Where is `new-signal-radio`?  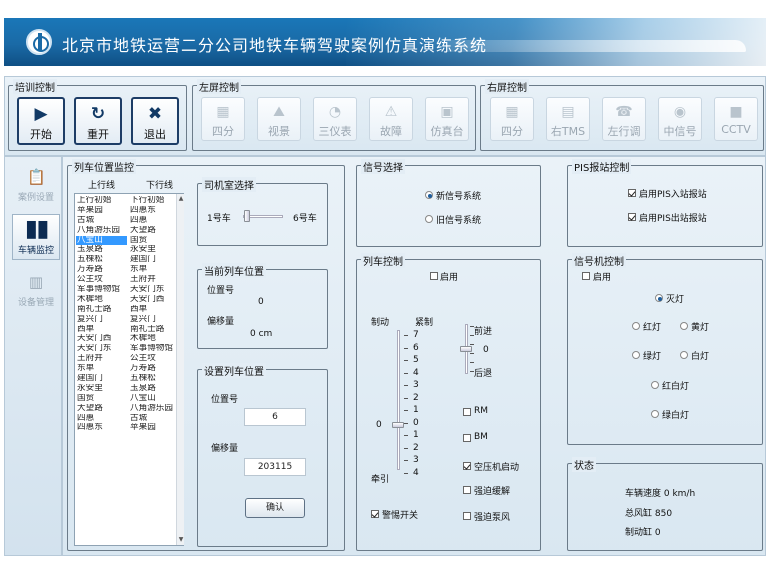 new-signal-radio is located at coordinates (429, 195).